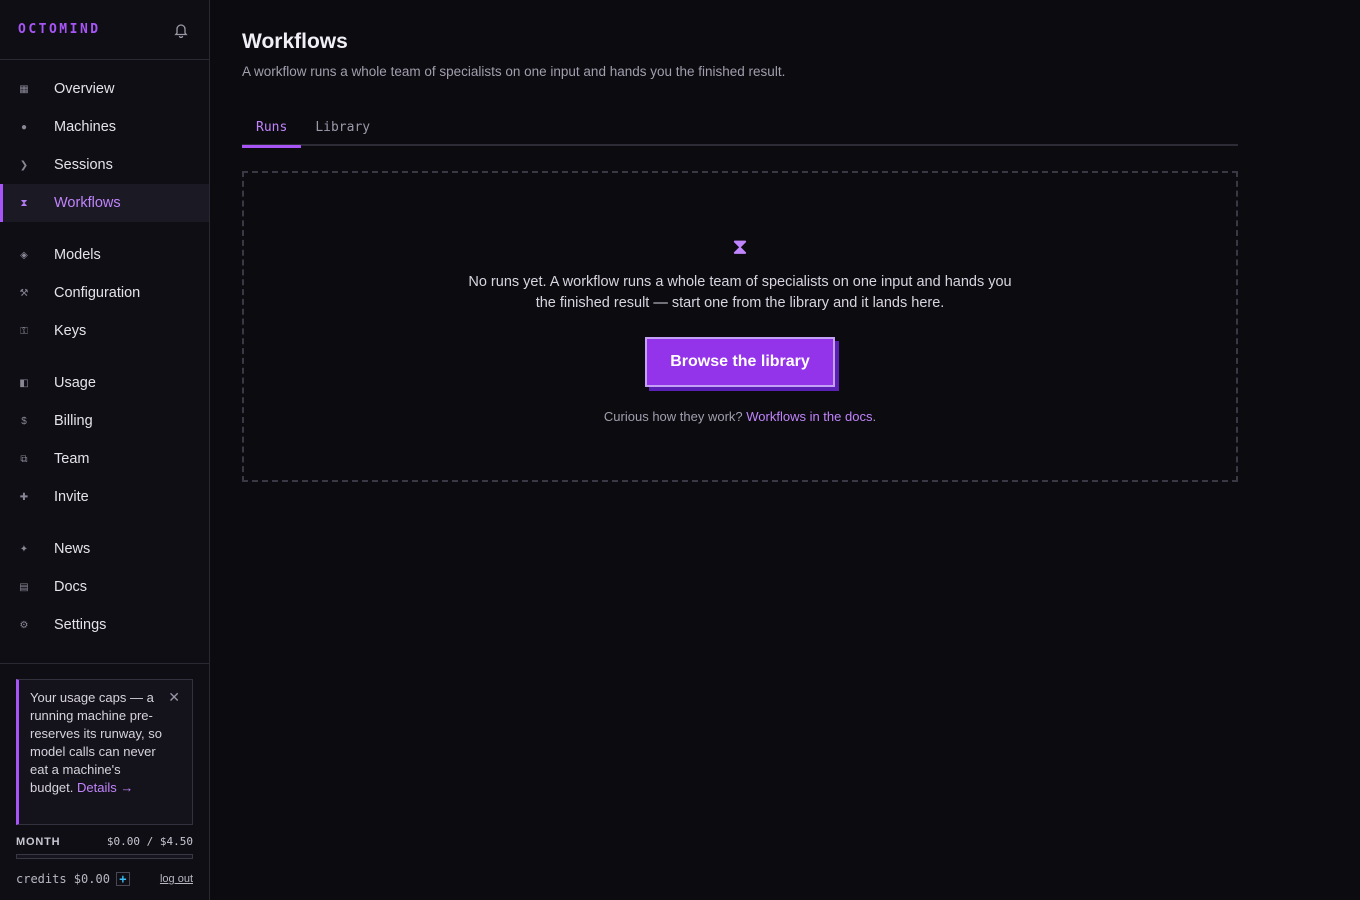 The height and width of the screenshot is (900, 1360). I want to click on page-title: Workflows, so click(295, 41).